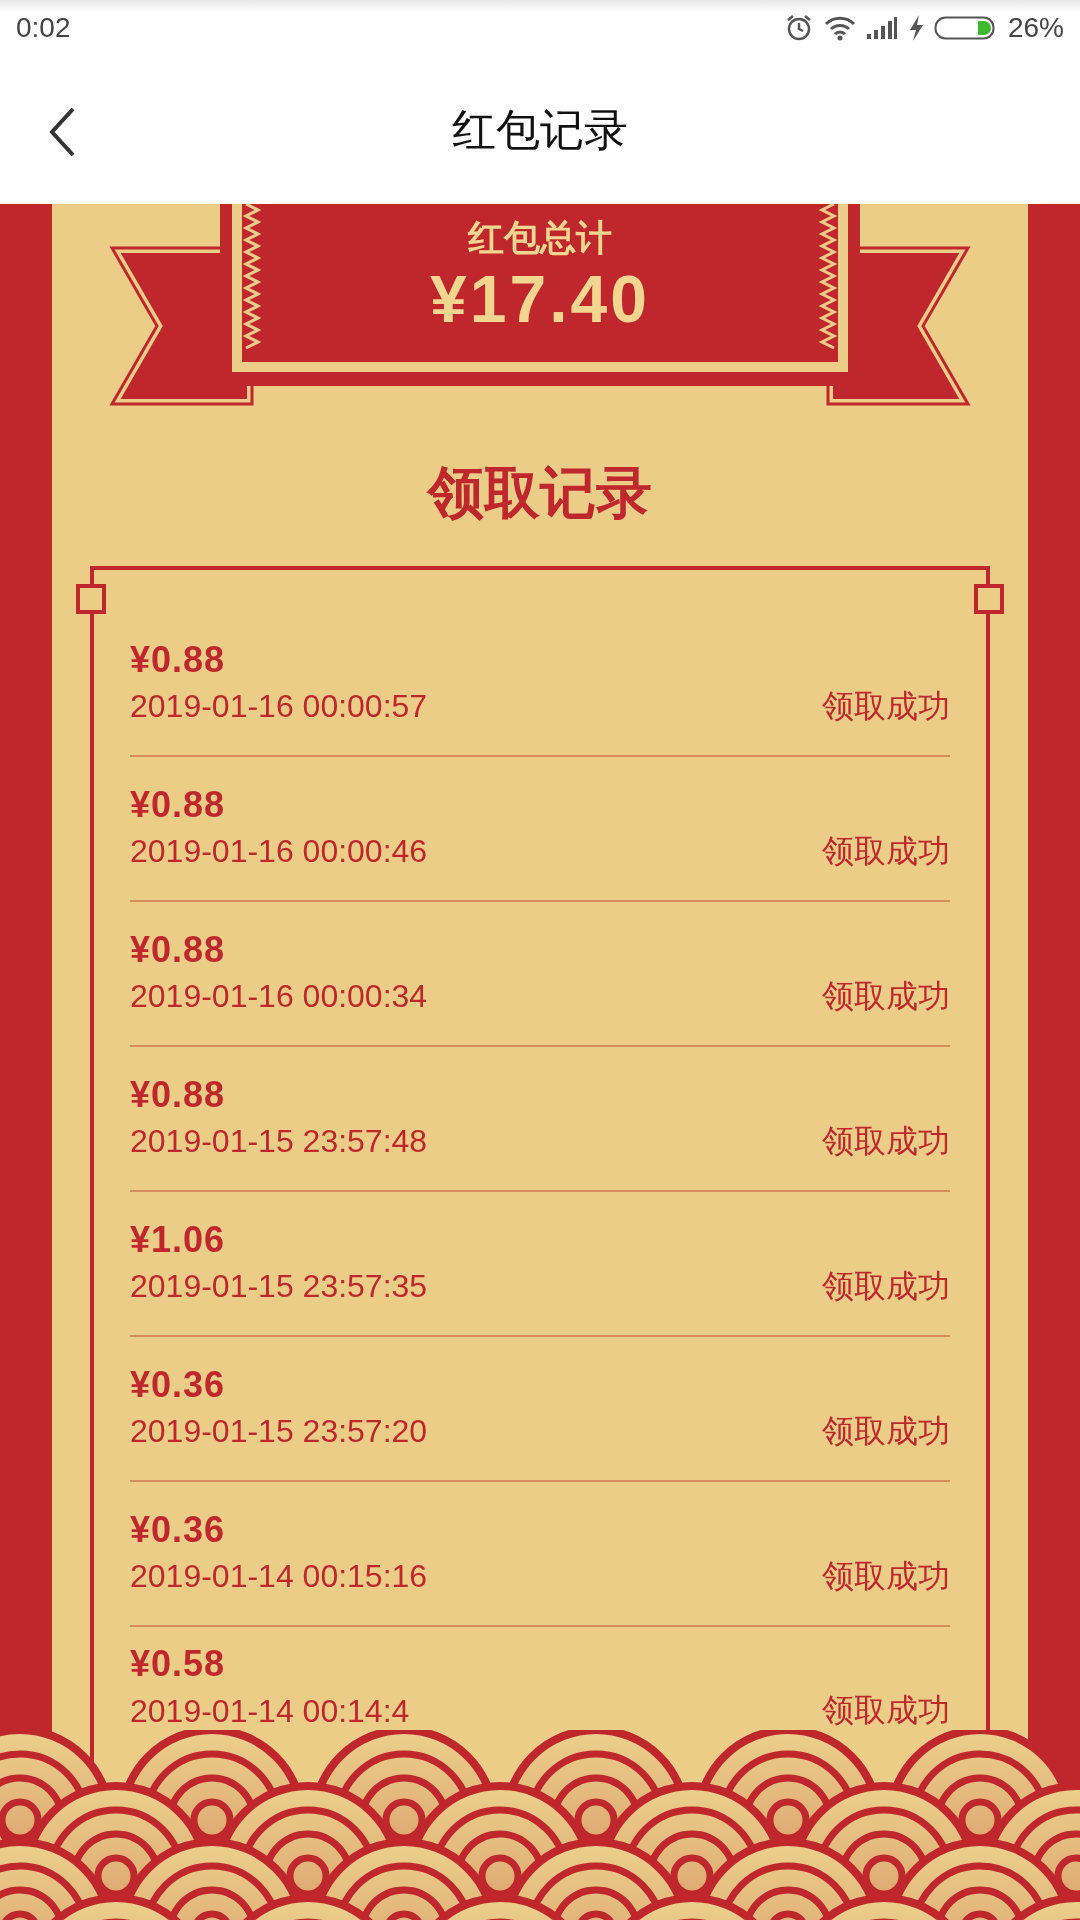  What do you see at coordinates (881, 28) in the screenshot?
I see `signal-icon` at bounding box center [881, 28].